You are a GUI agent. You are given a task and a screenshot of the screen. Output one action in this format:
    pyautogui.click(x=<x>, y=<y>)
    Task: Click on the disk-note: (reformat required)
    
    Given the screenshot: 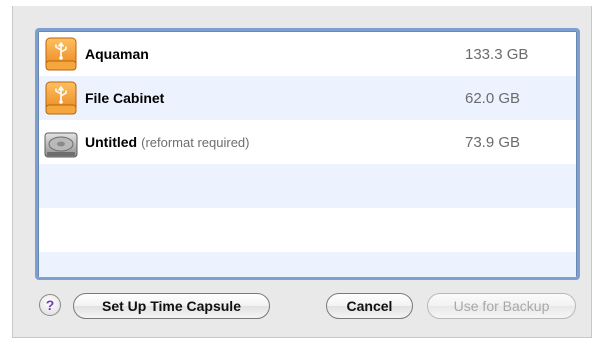 What is the action you would take?
    pyautogui.click(x=195, y=142)
    